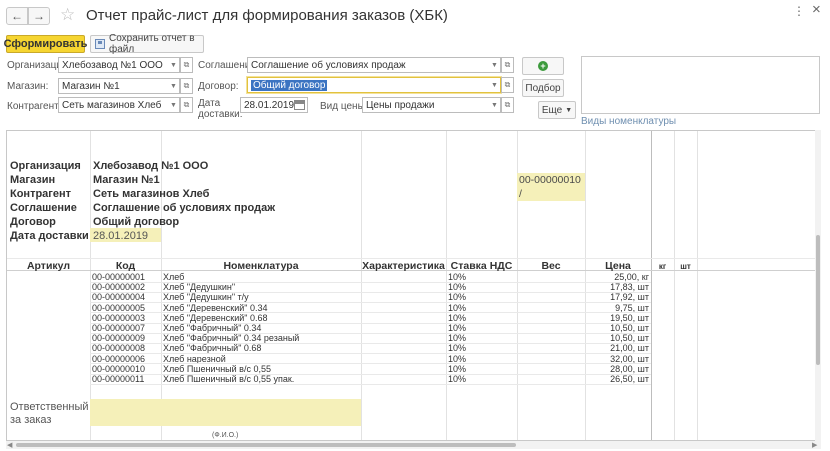 The width and height of the screenshot is (830, 451). Describe the element at coordinates (543, 88) in the screenshot. I see `pick-button: Подбор` at that location.